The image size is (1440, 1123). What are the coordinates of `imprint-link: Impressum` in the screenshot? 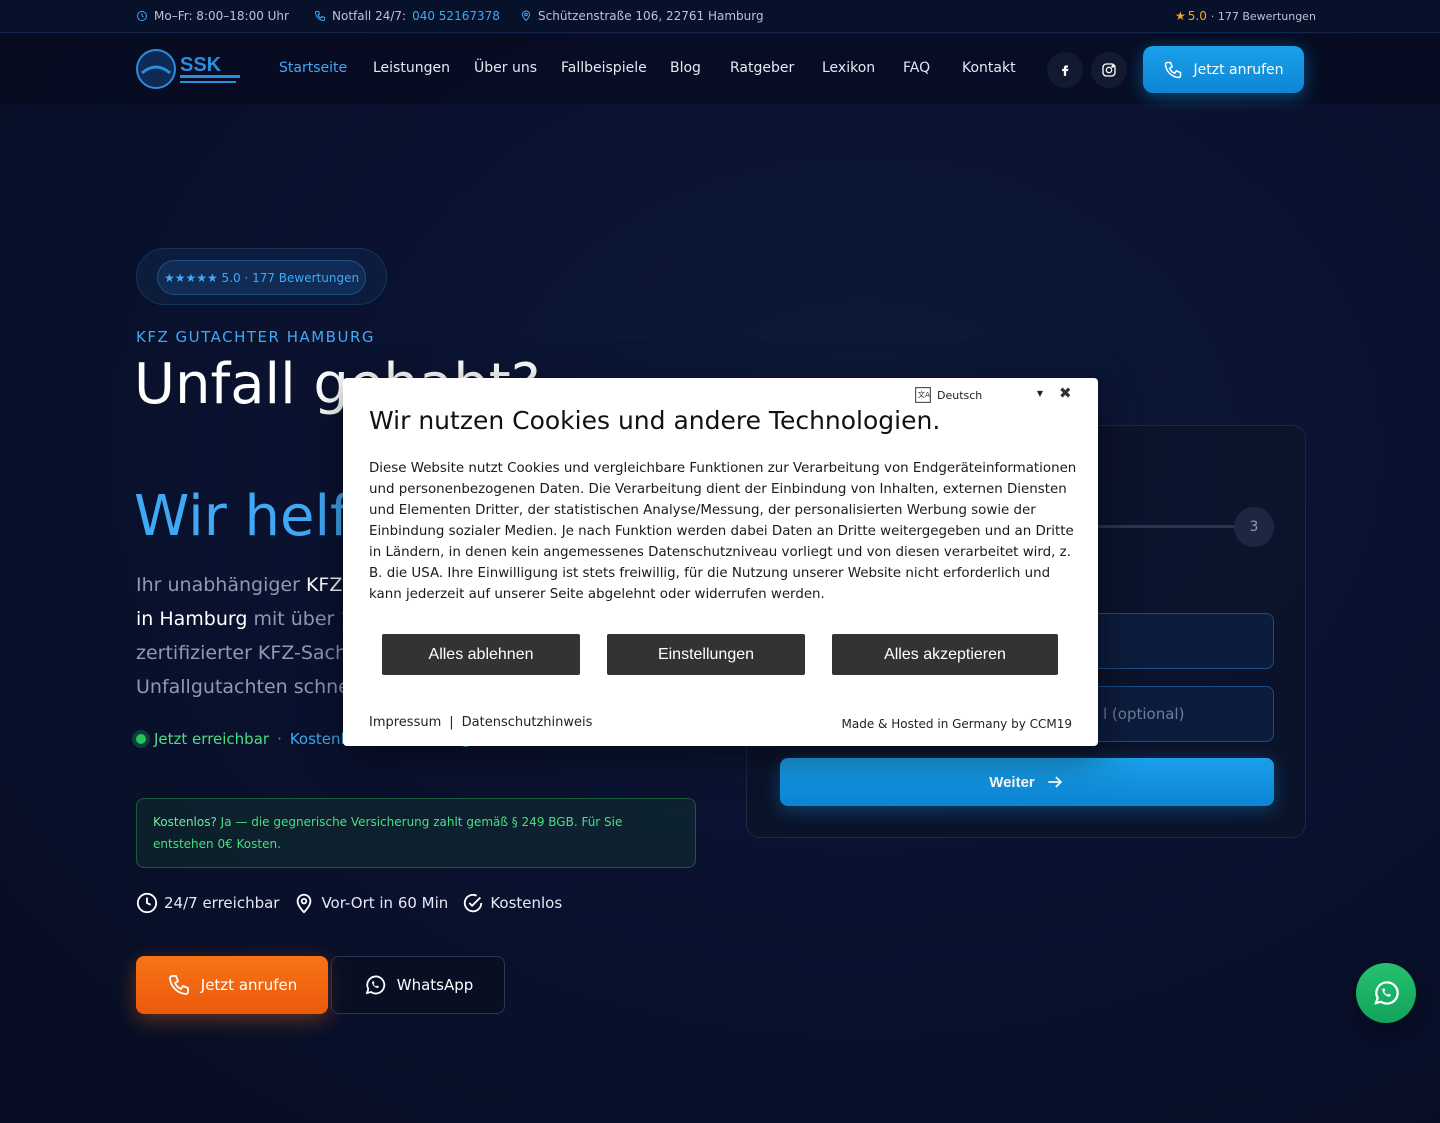 It's located at (405, 722).